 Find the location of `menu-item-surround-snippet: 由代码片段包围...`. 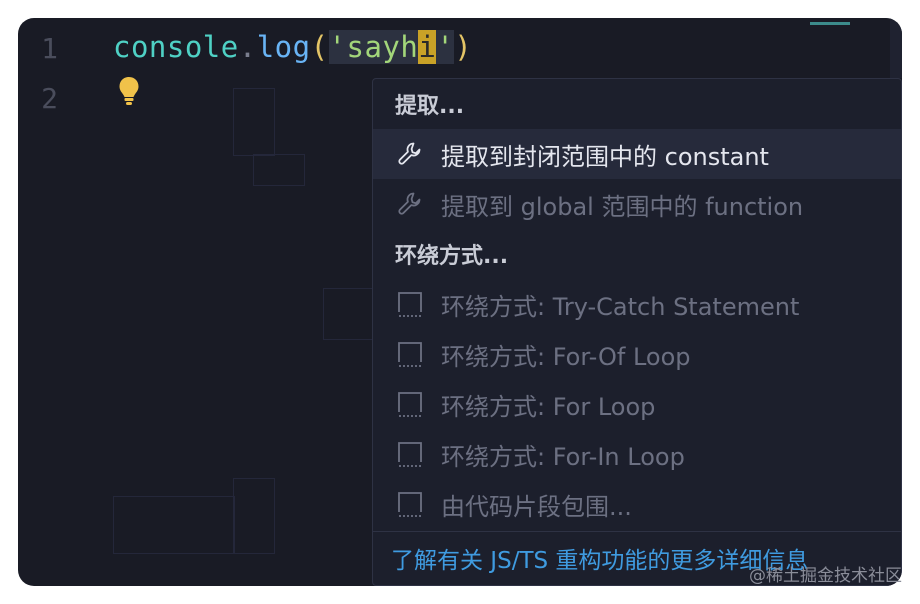

menu-item-surround-snippet: 由代码片段包围... is located at coordinates (637, 504).